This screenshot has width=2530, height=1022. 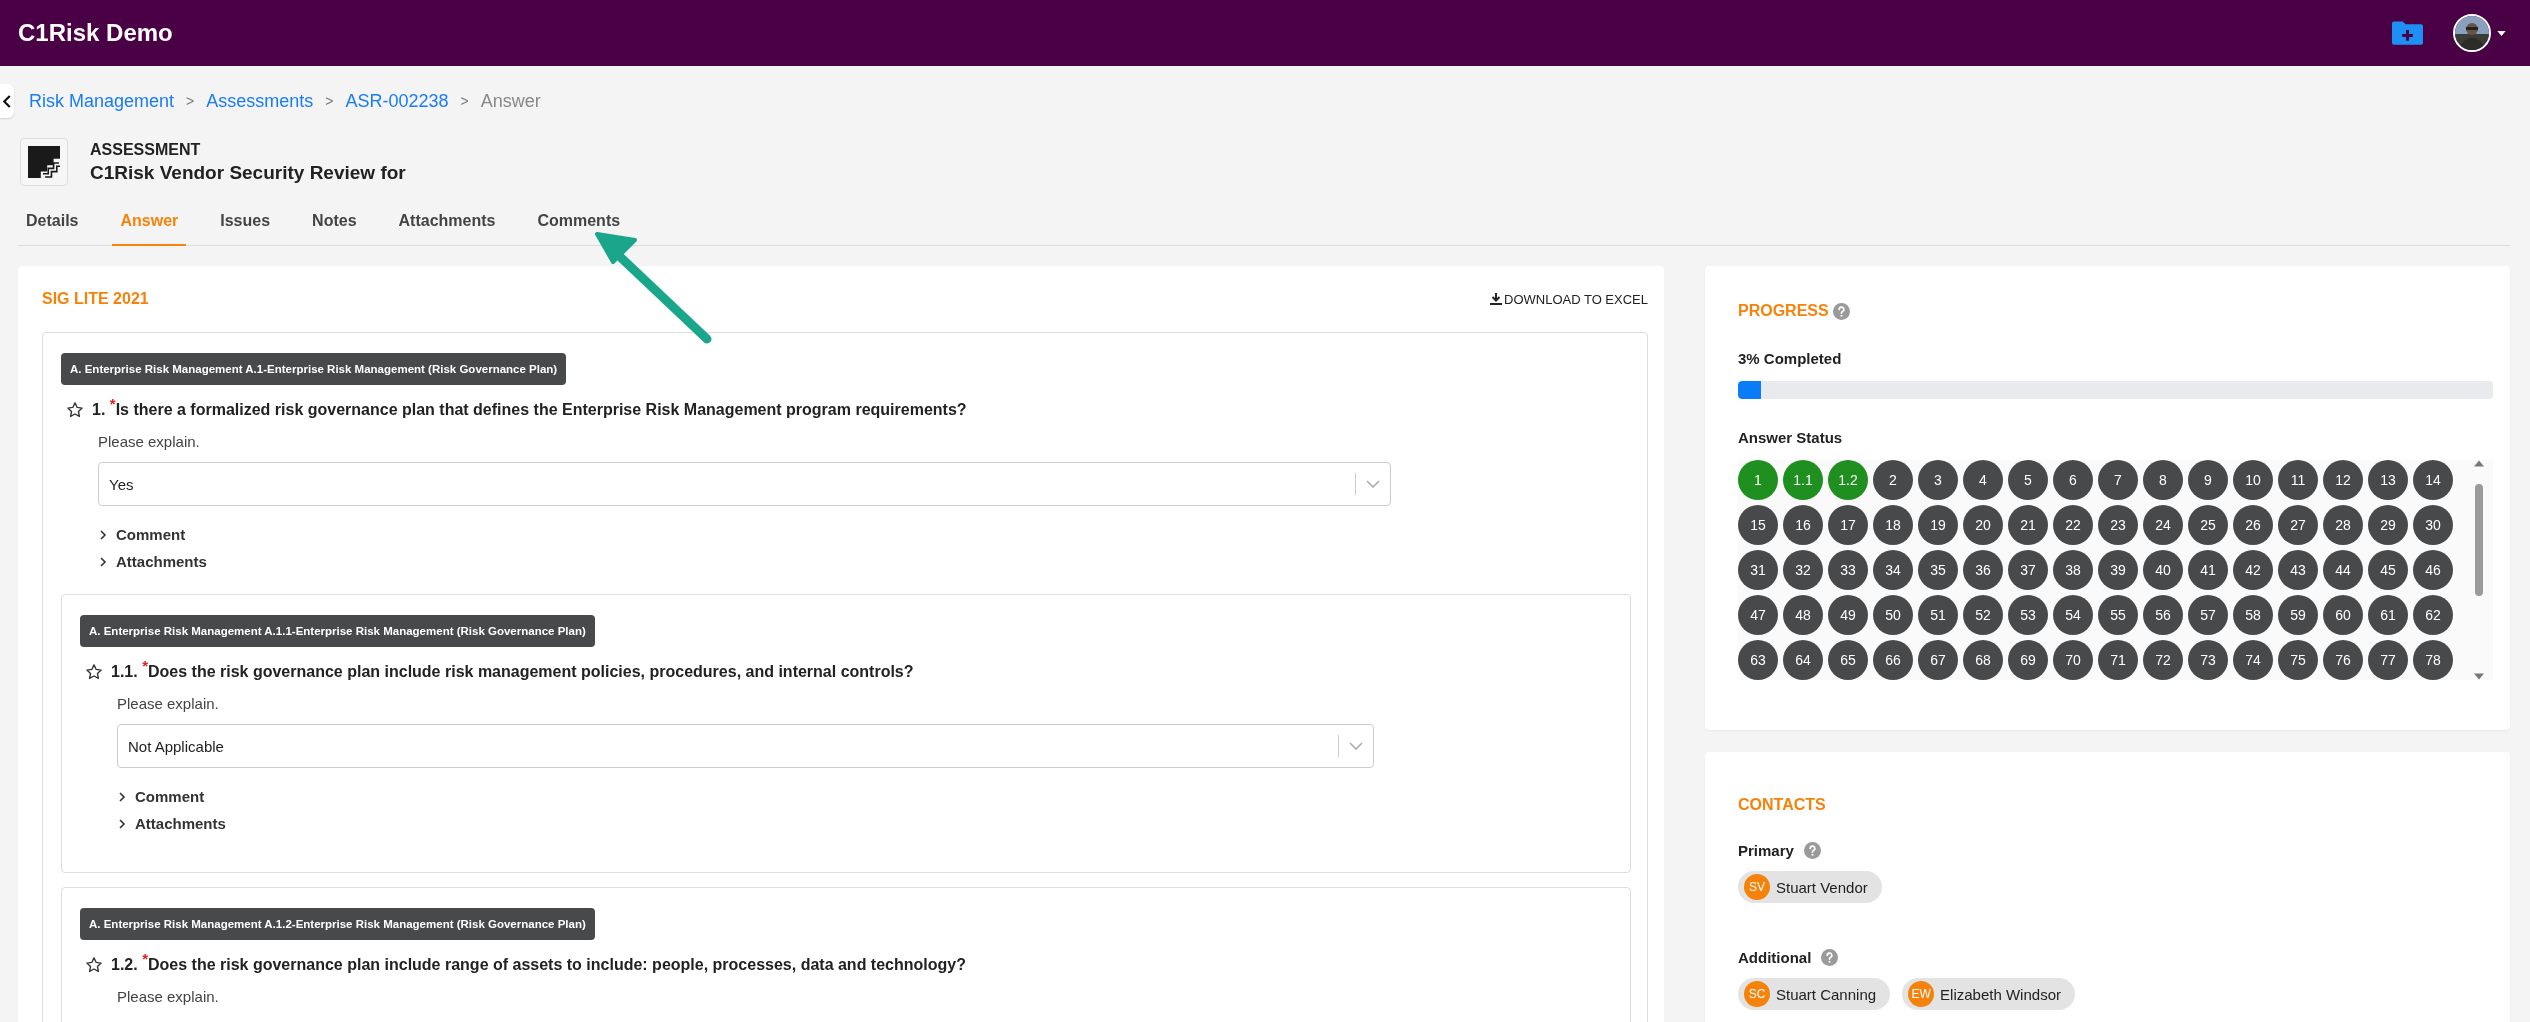 What do you see at coordinates (2028, 525) in the screenshot?
I see `answer-status-bubble: 21` at bounding box center [2028, 525].